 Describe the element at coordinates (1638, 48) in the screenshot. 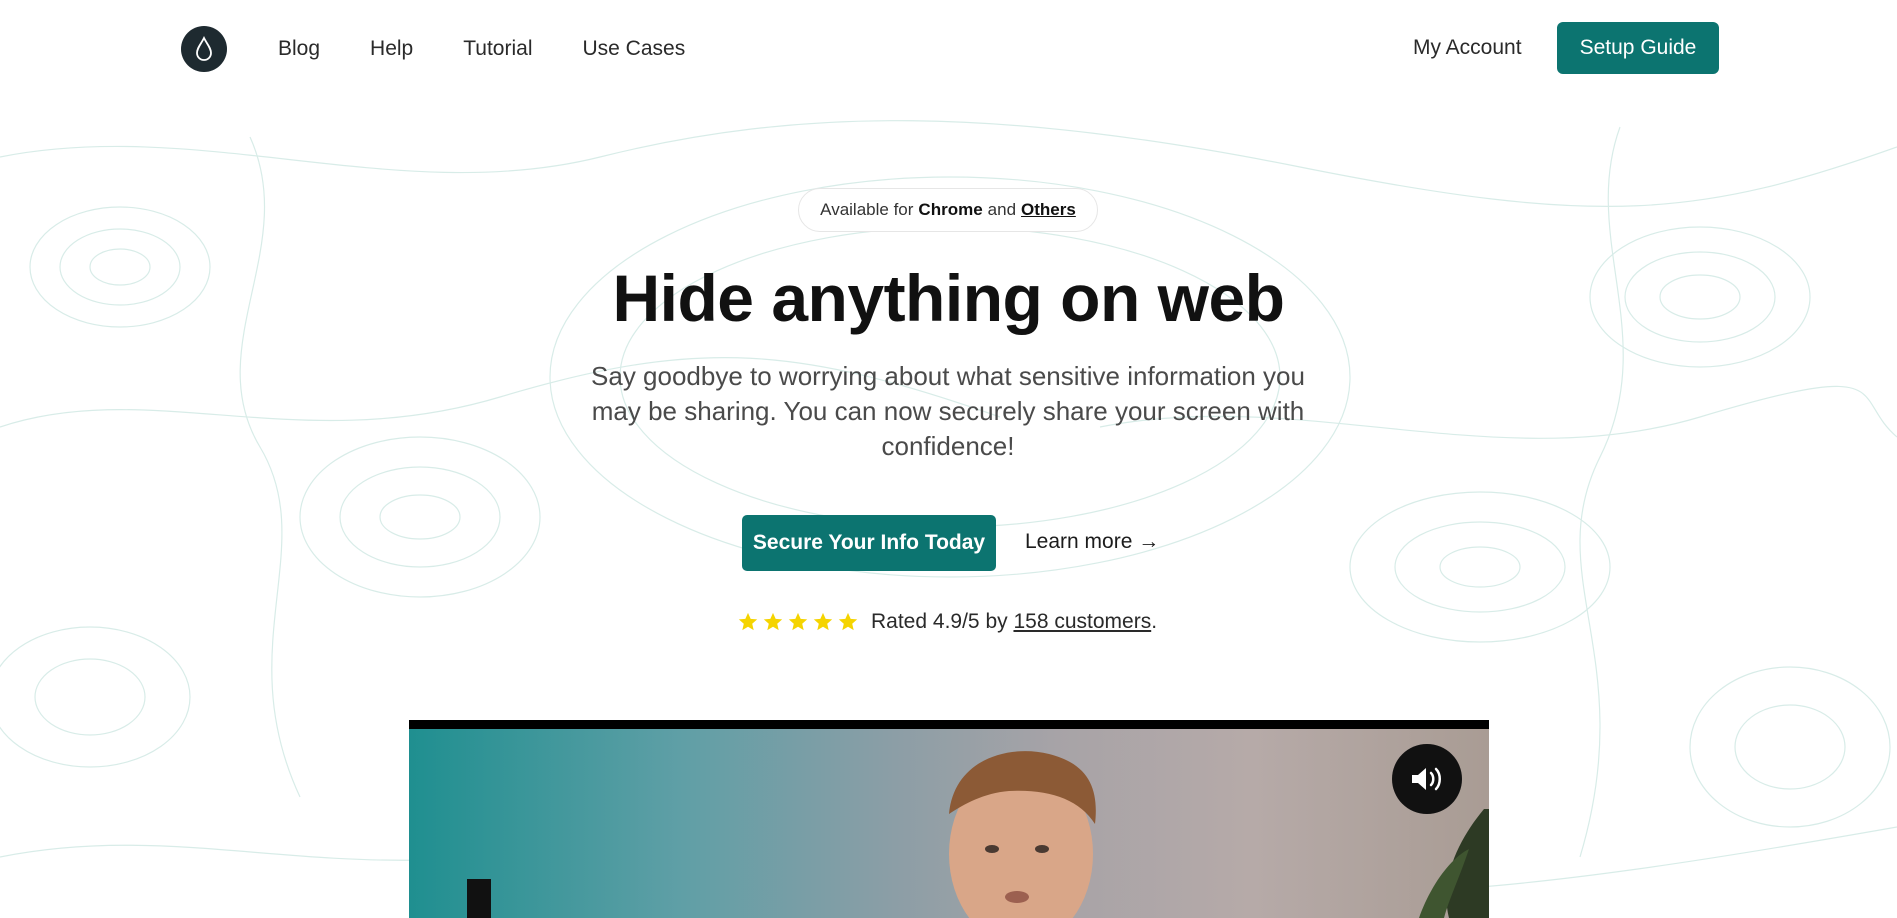

I see `setup-guide-button: Setup Guide` at that location.